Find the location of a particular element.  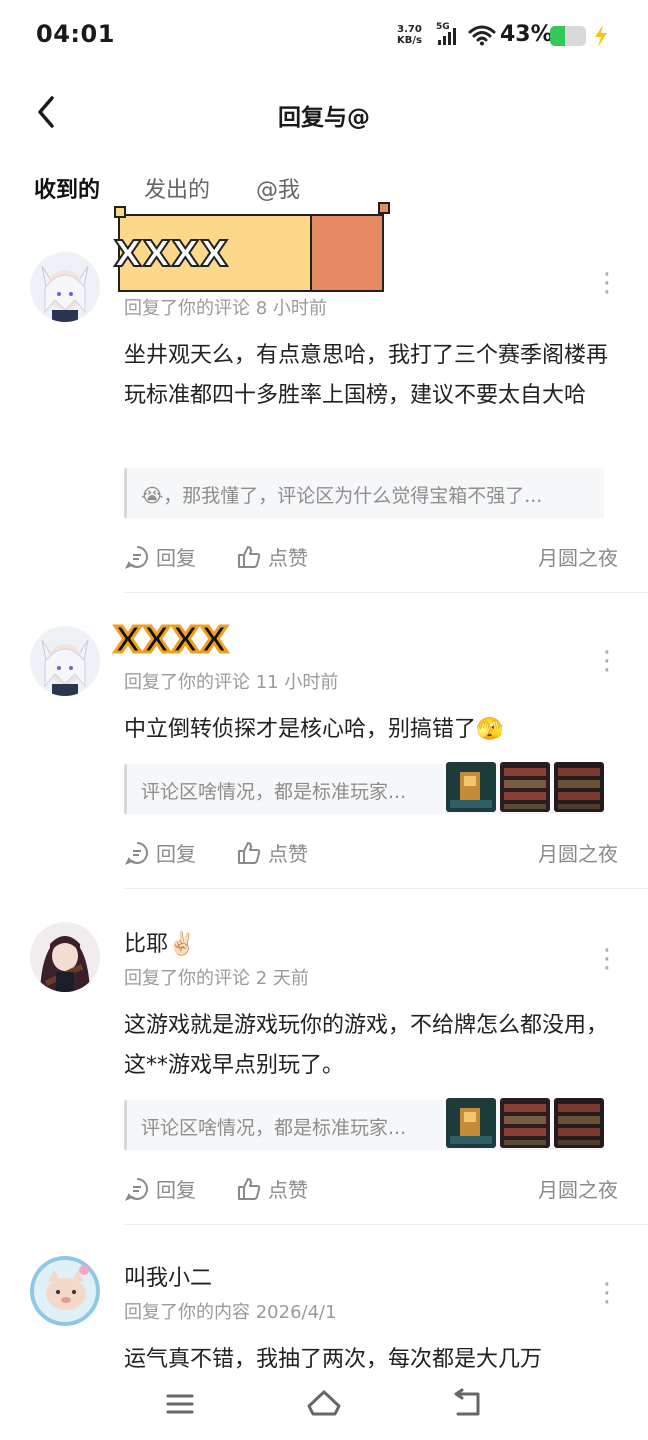

reply-meta: 回复了你的评论 11 小时前 is located at coordinates (231, 682).